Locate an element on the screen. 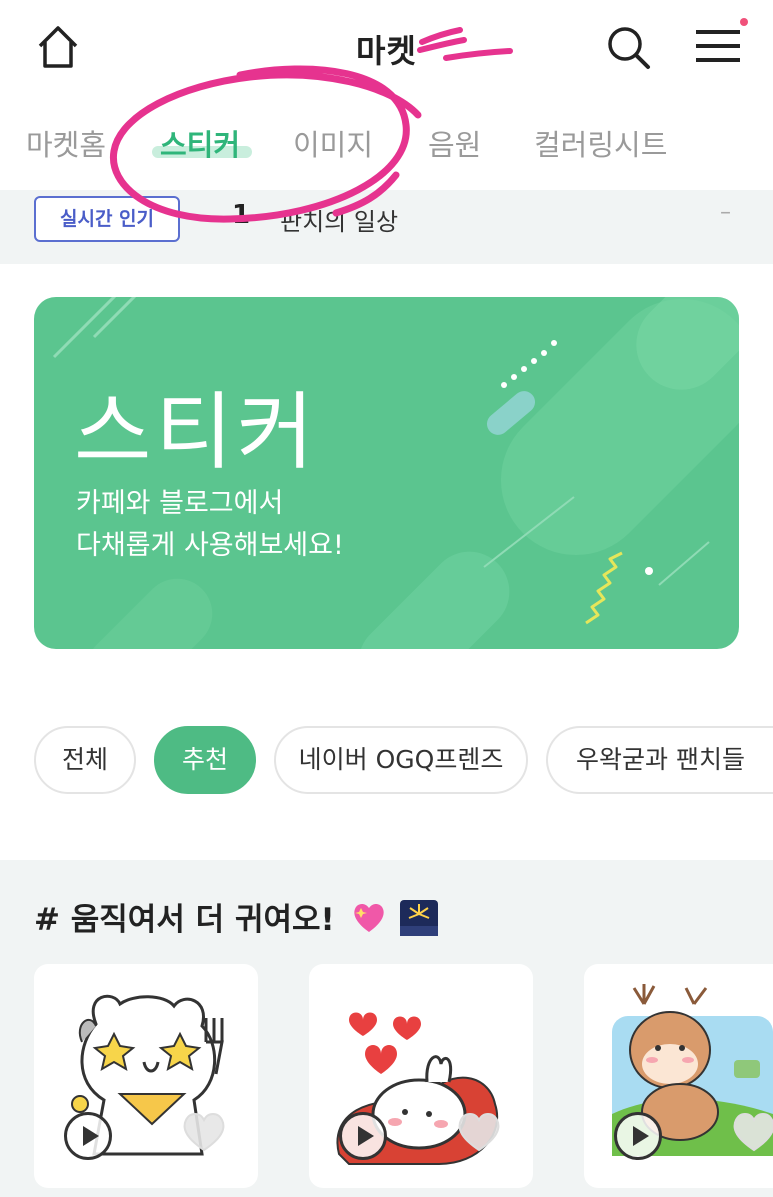 Image resolution: width=773 pixels, height=1197 pixels. section-title-text: # 움직여서 더 귀여오! is located at coordinates (184, 920).